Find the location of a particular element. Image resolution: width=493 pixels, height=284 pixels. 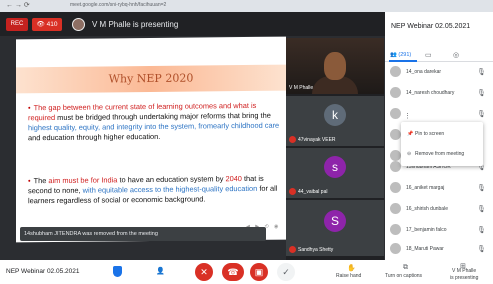

recording-badge: REC is located at coordinates (17, 24).